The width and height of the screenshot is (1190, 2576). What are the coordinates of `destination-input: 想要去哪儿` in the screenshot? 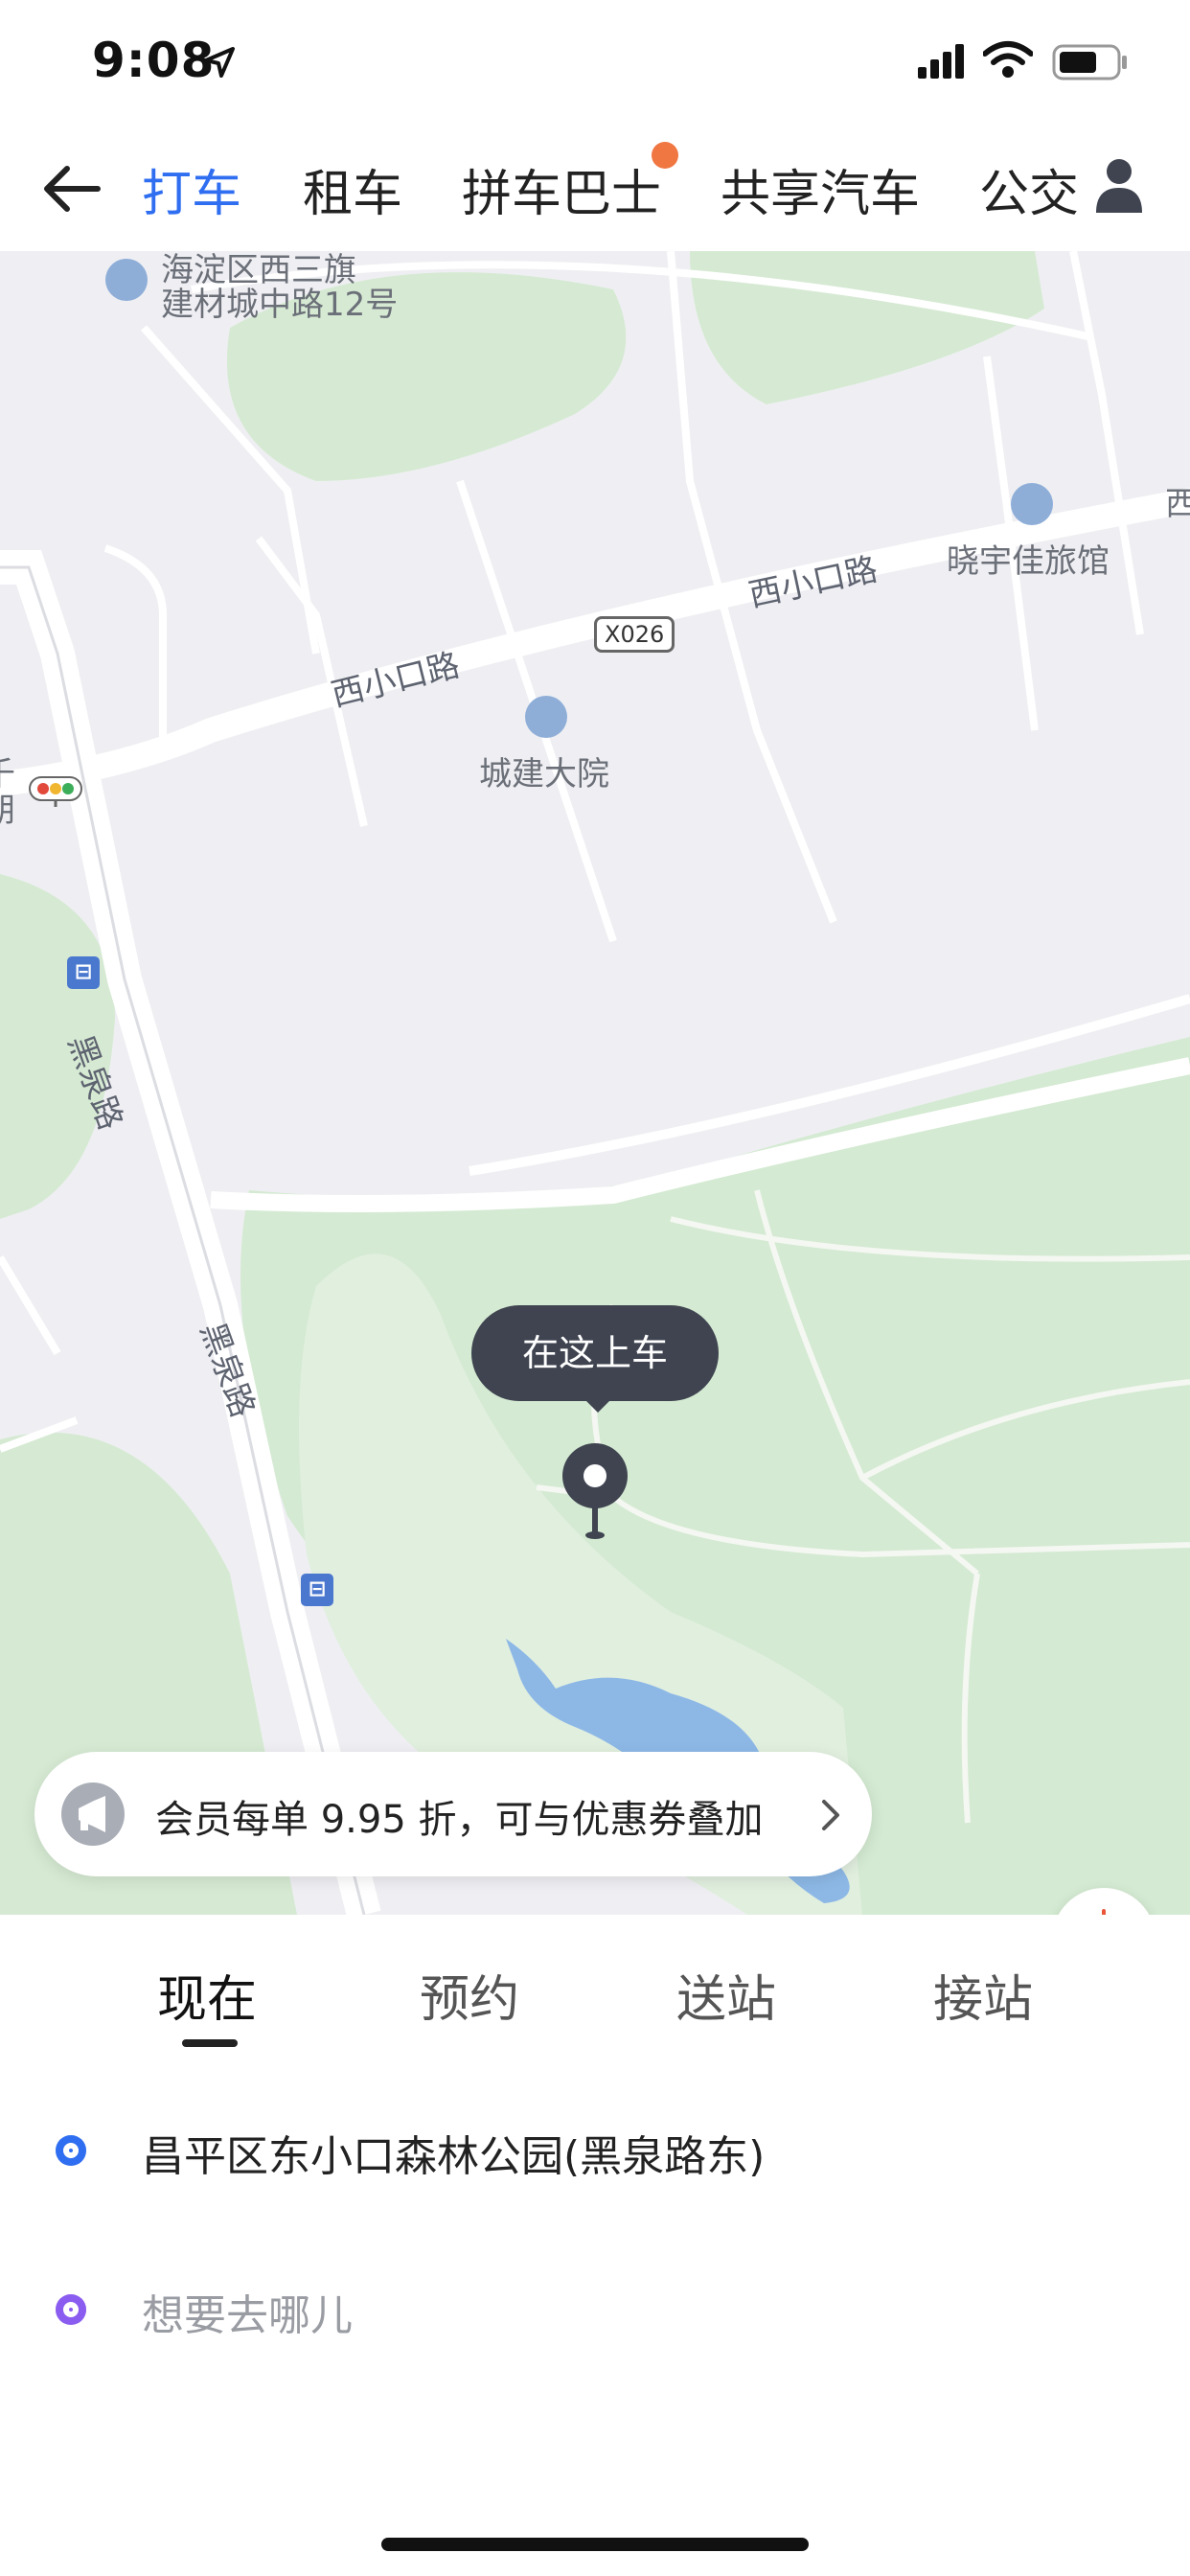 It's located at (248, 2311).